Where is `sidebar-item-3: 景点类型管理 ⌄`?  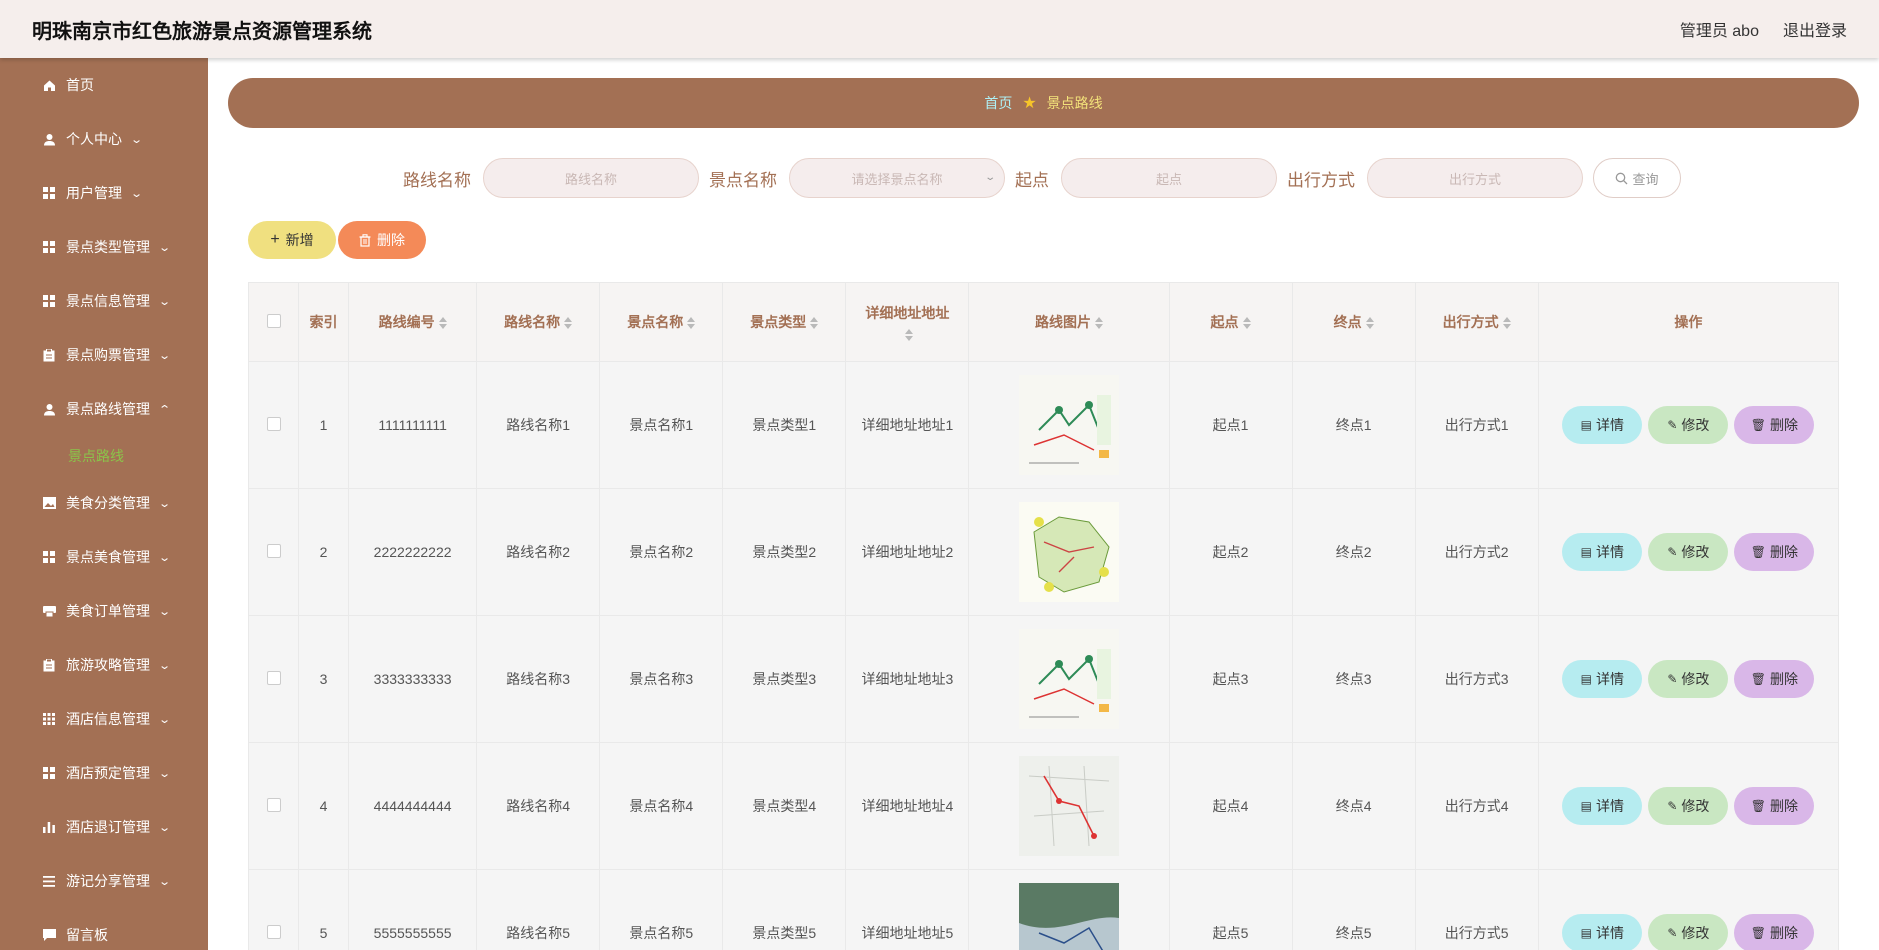
sidebar-item-3: 景点类型管理 ⌄ is located at coordinates (104, 247).